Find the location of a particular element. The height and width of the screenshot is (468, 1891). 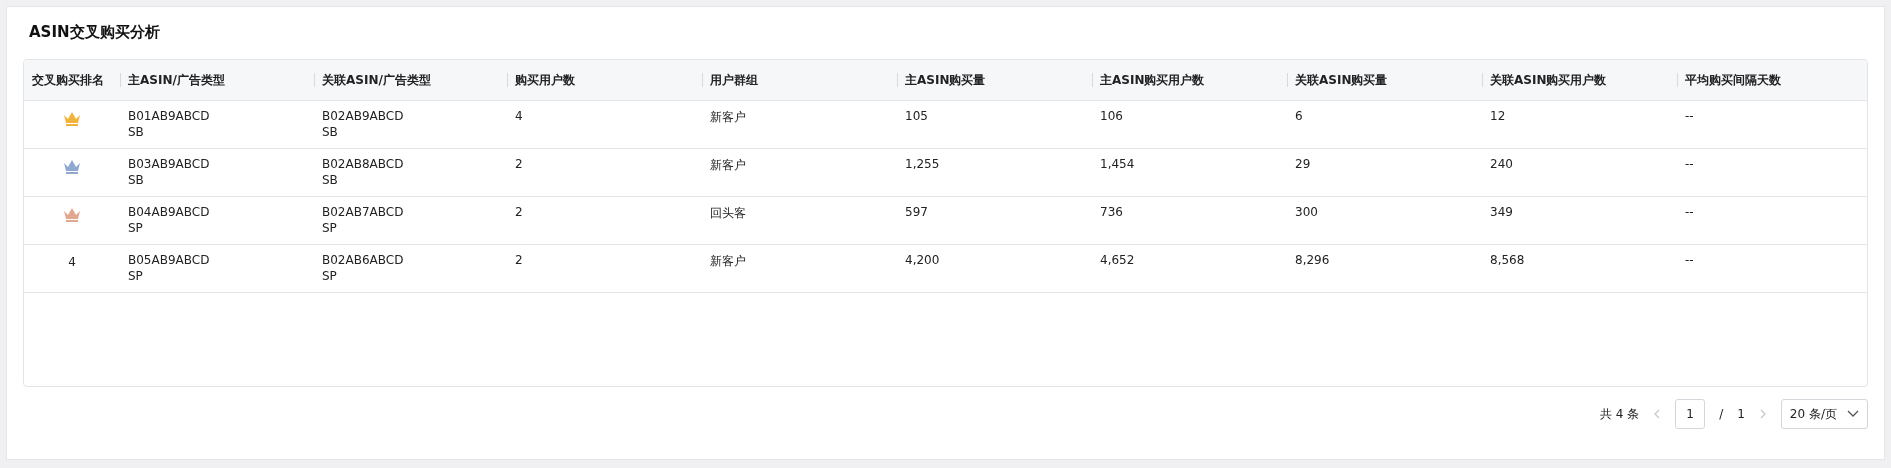

chevron-down-icon is located at coordinates (1853, 414).